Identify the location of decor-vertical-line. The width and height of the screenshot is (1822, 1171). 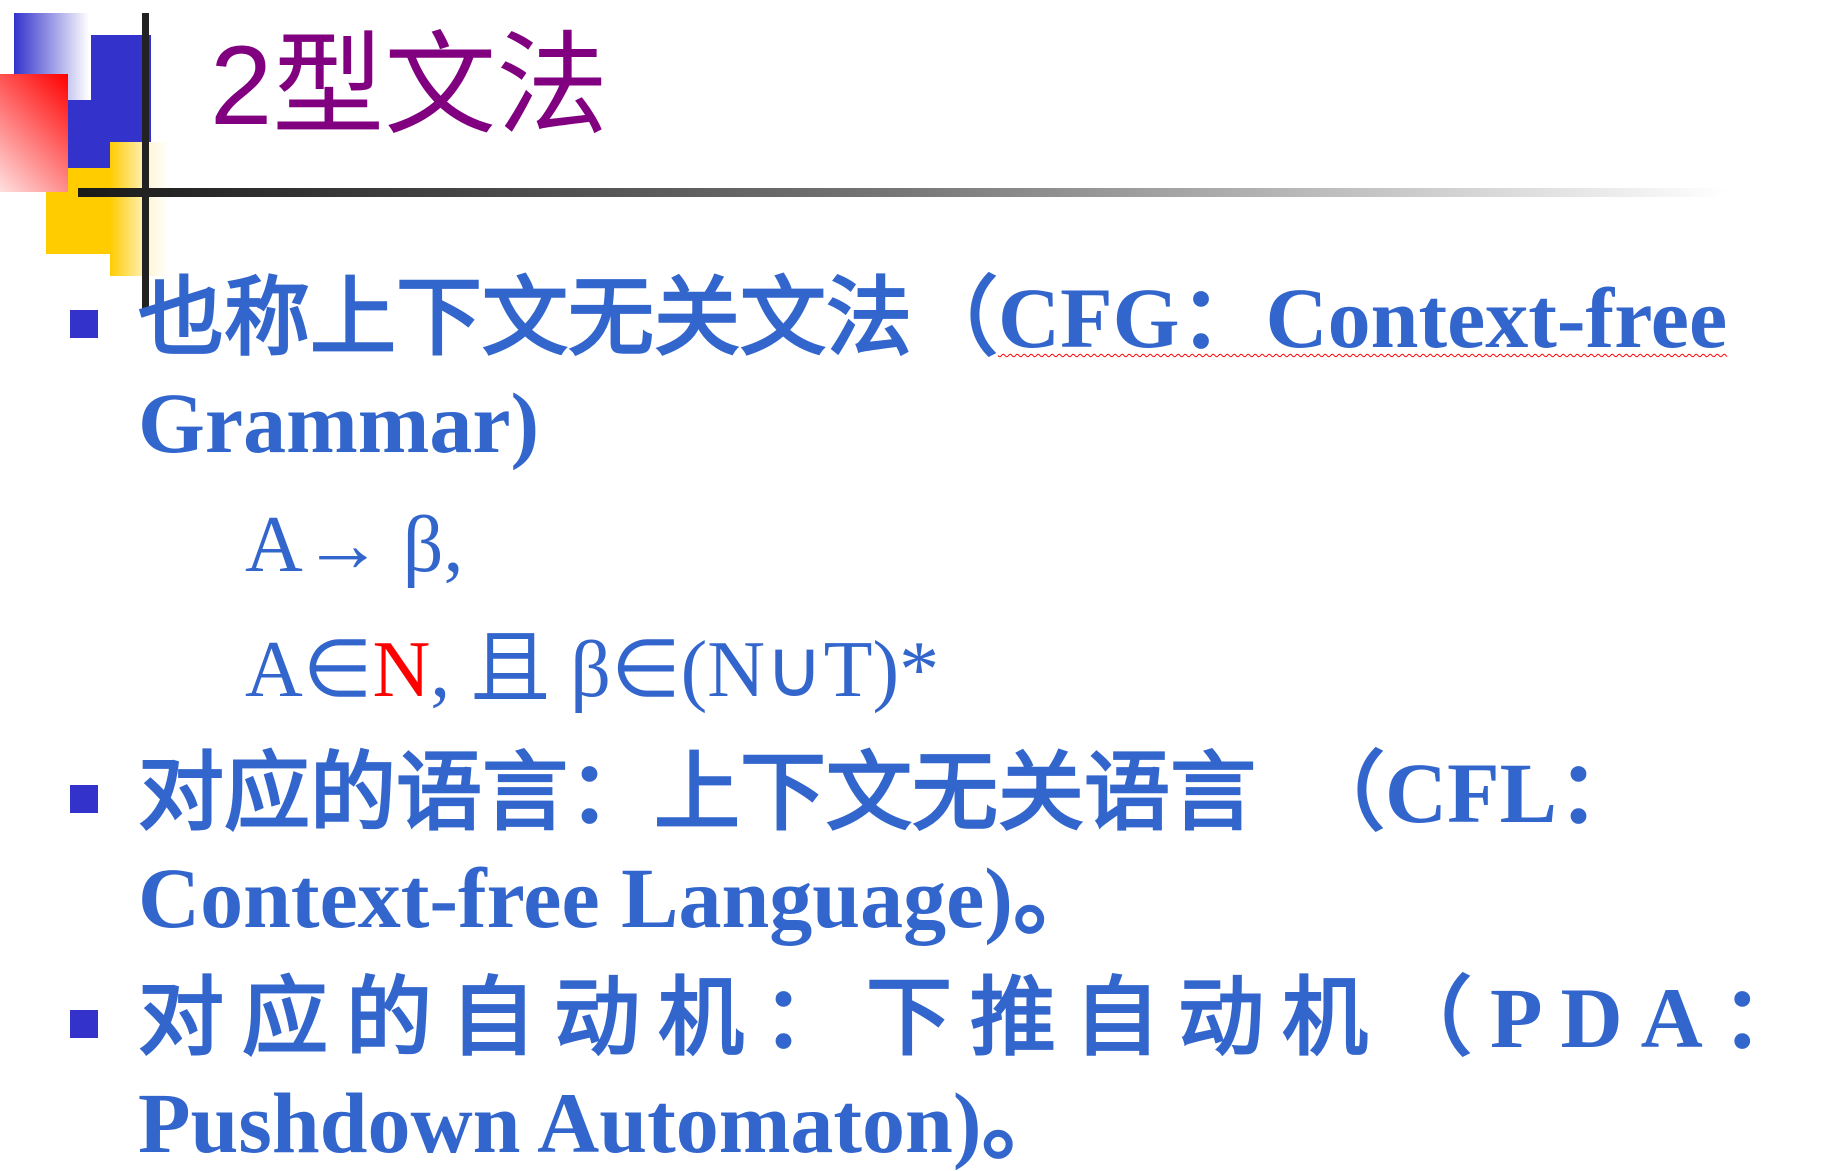
(145, 161).